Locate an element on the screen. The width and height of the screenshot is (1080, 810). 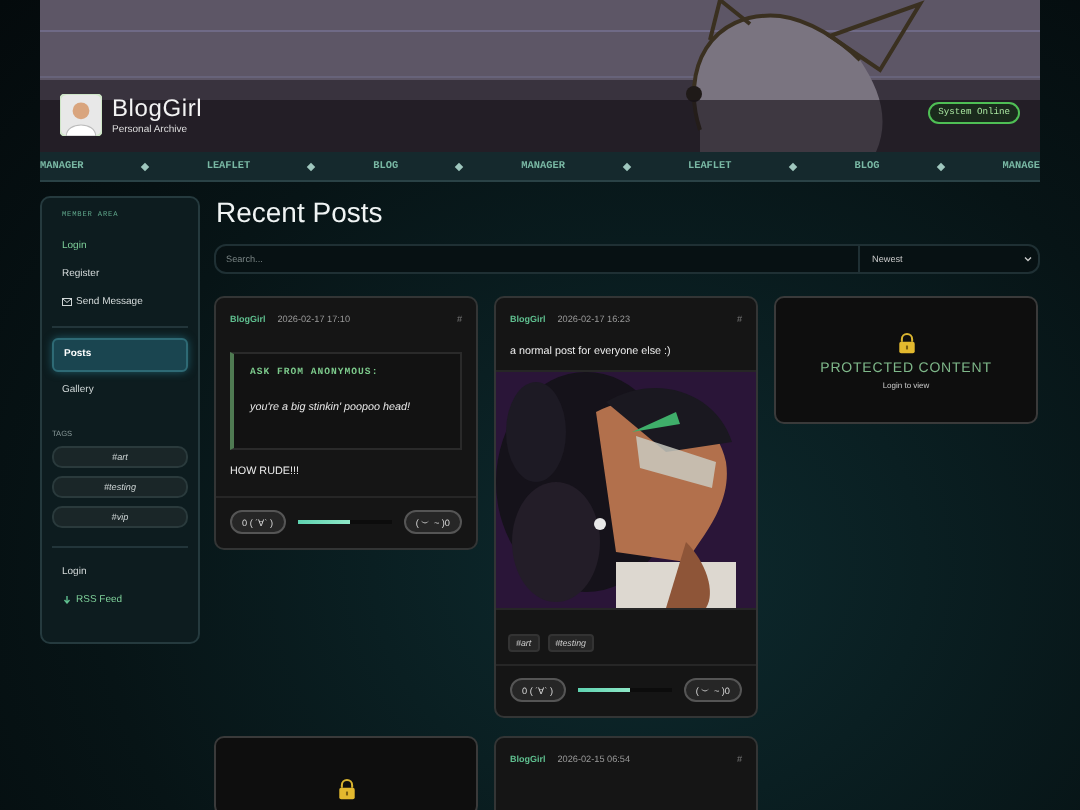
page-title: Recent Posts is located at coordinates (300, 214).